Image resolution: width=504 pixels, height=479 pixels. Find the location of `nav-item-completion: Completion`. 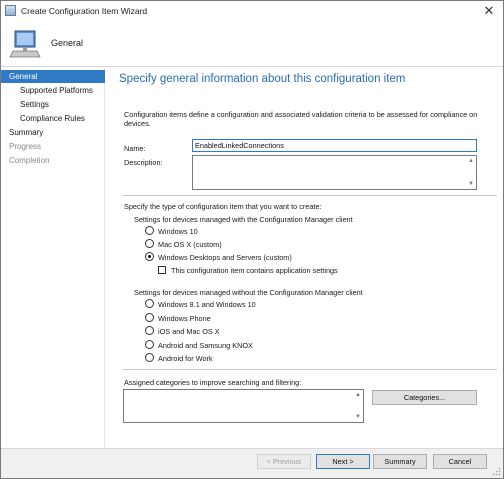

nav-item-completion: Completion is located at coordinates (29, 160).